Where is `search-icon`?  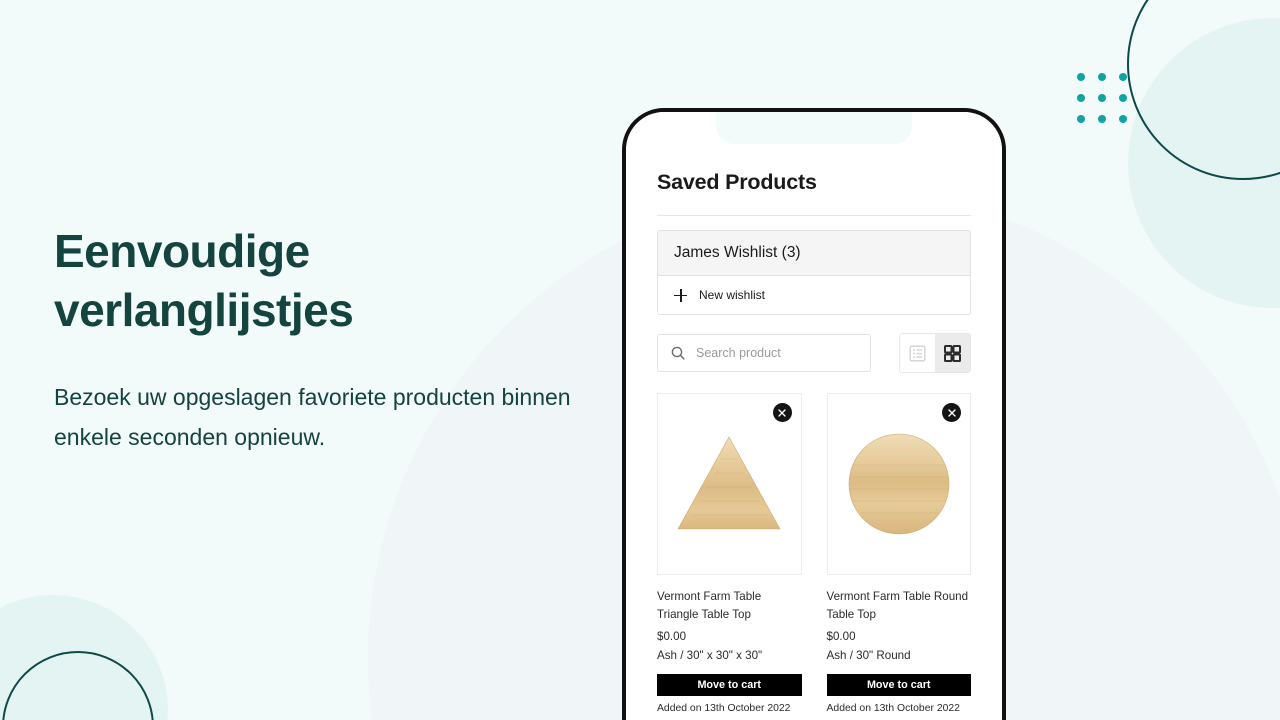
search-icon is located at coordinates (678, 353).